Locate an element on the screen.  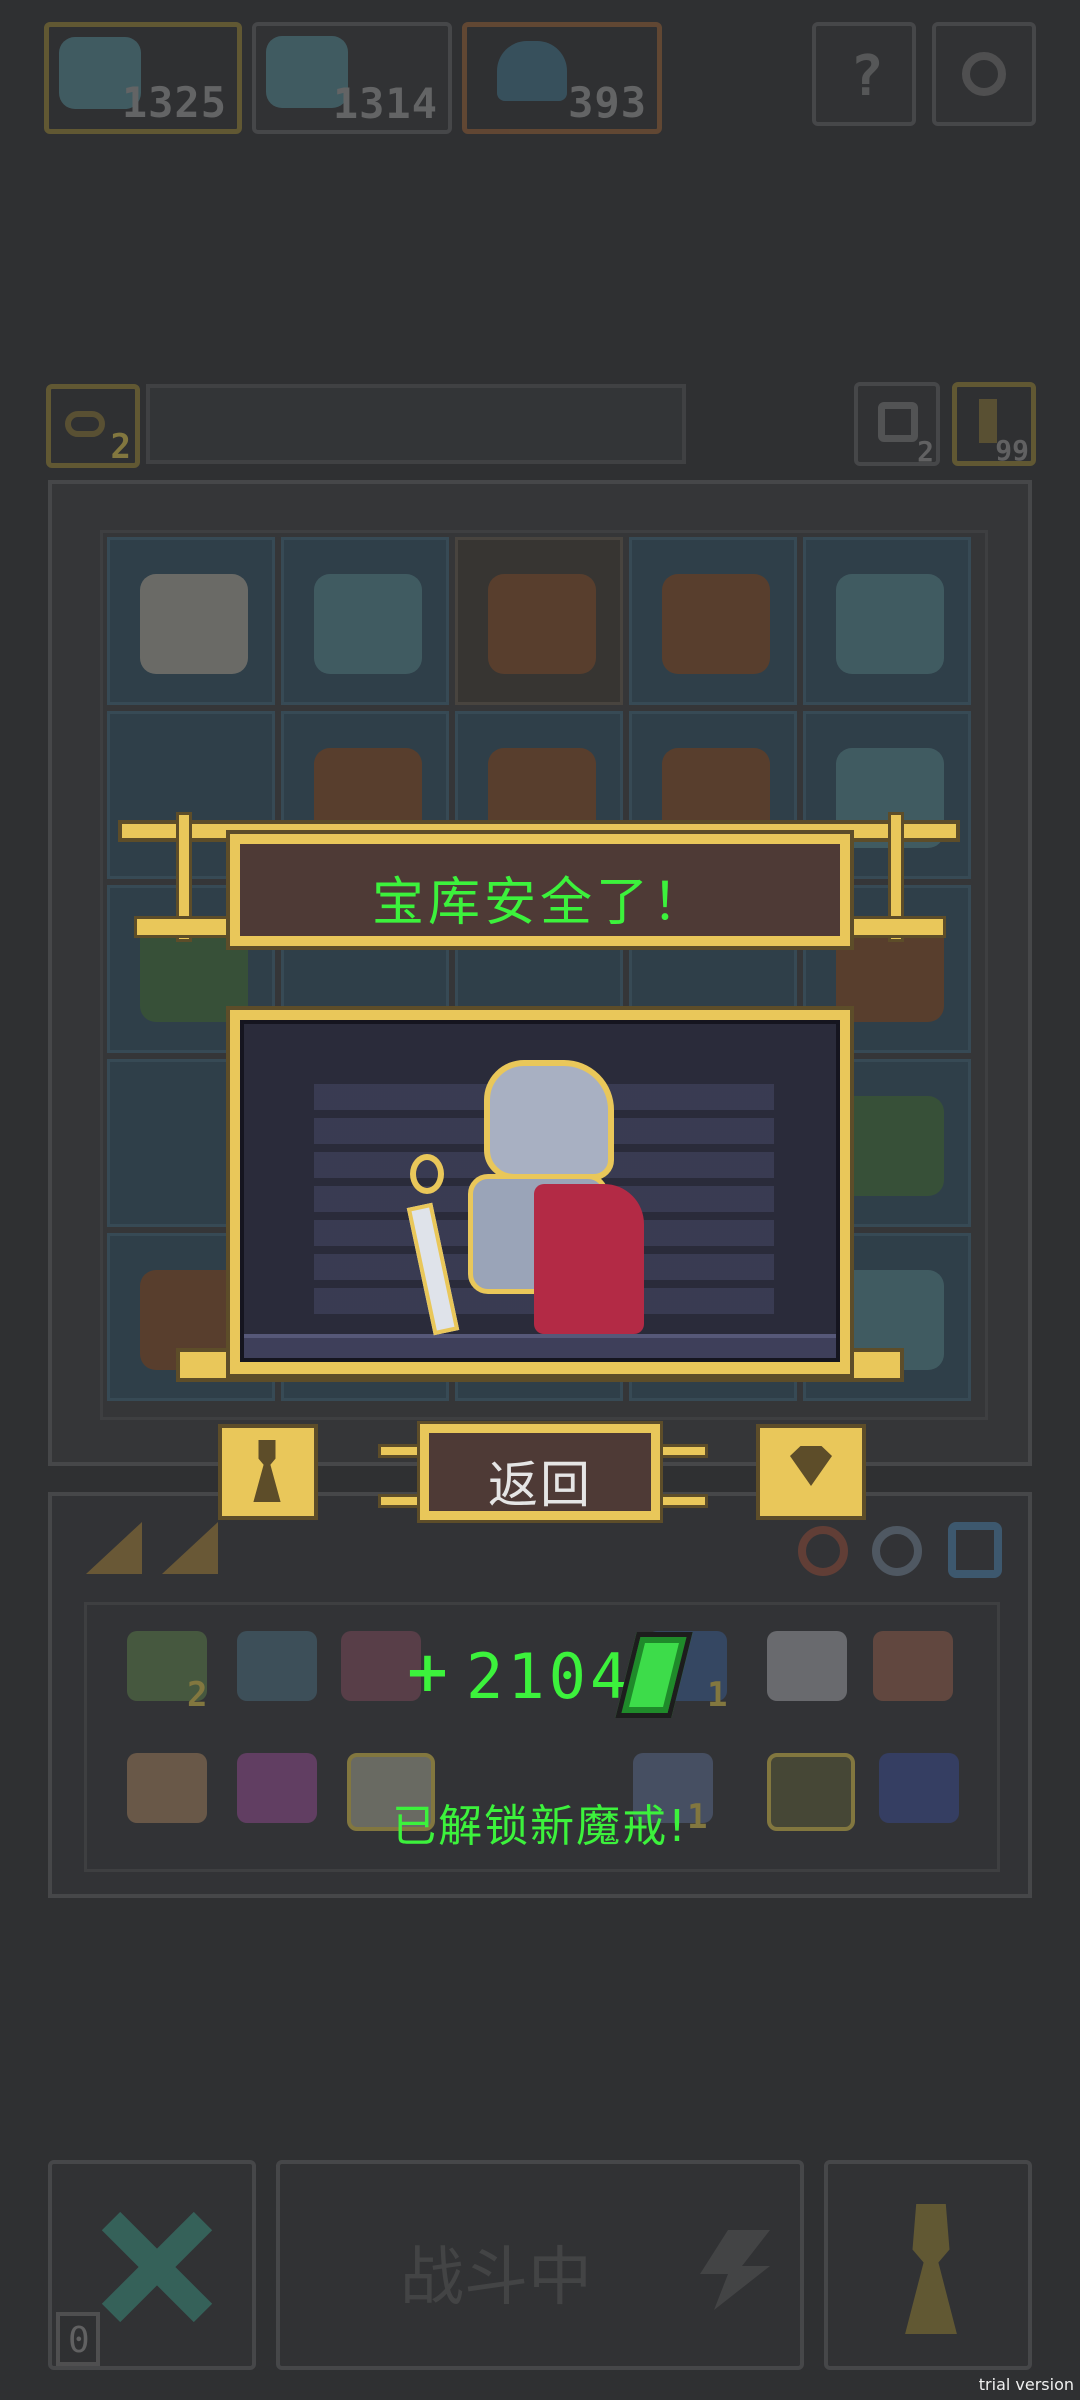
item-count: 1 is located at coordinates (717, 1695).